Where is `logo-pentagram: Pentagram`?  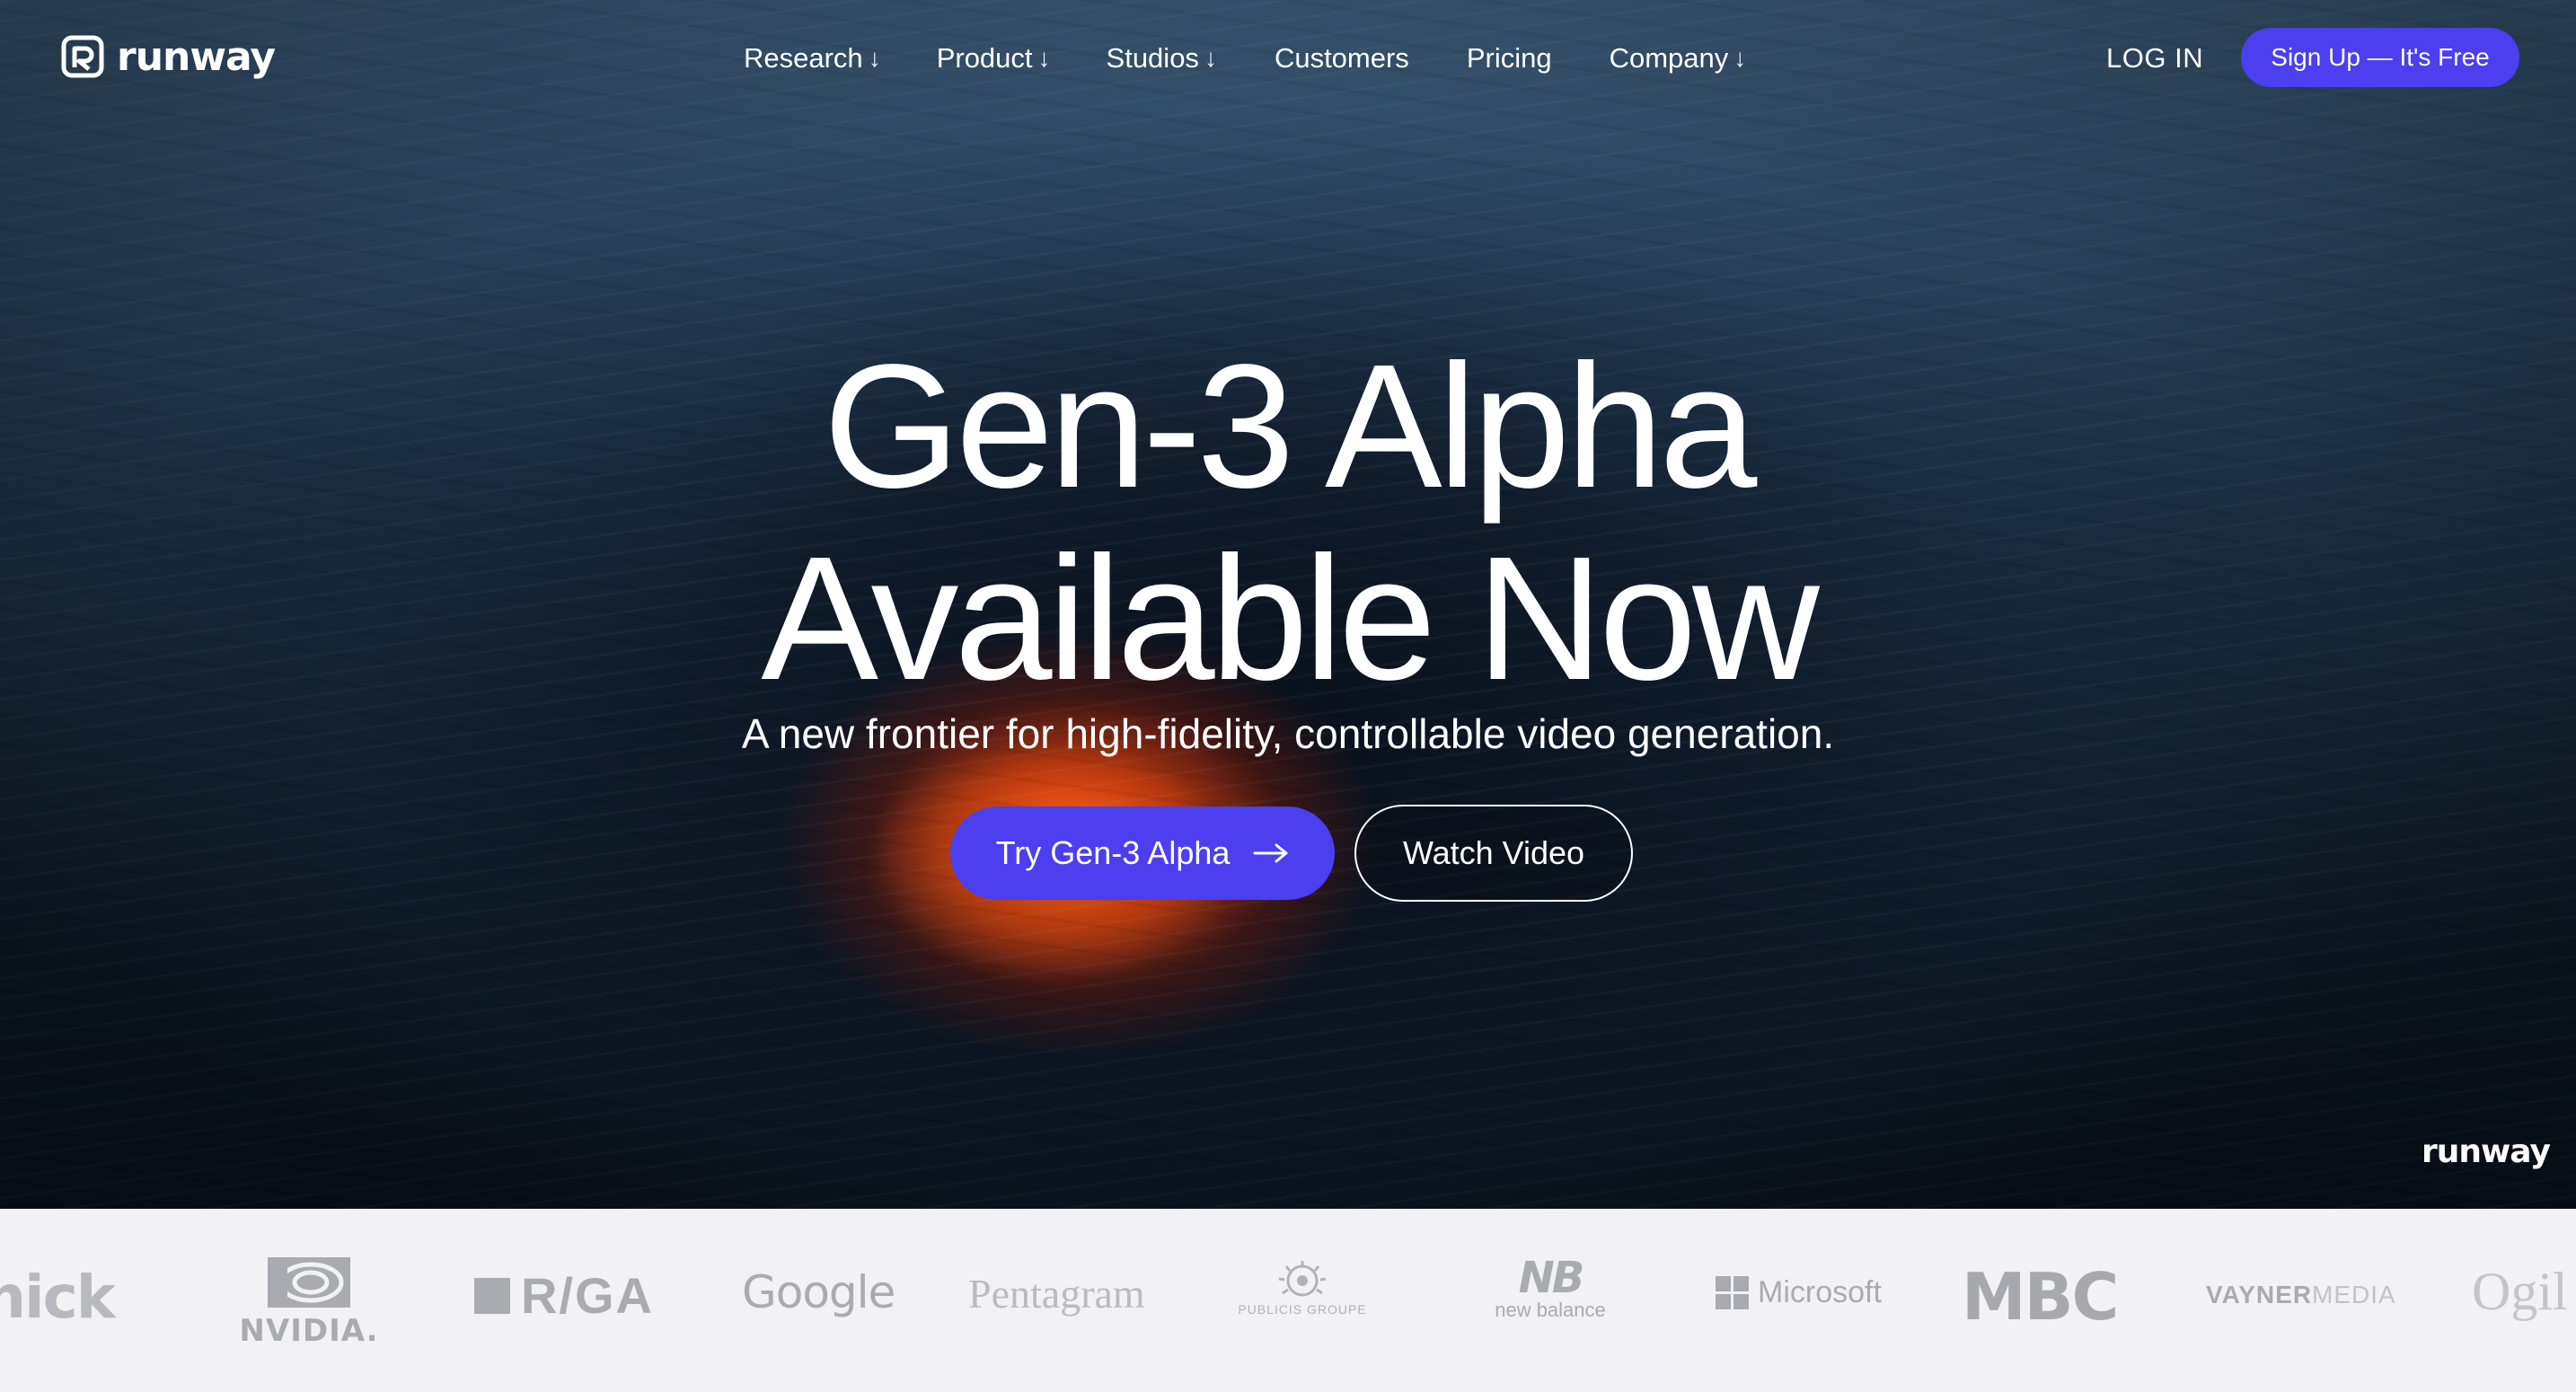
logo-pentagram: Pentagram is located at coordinates (1056, 1294).